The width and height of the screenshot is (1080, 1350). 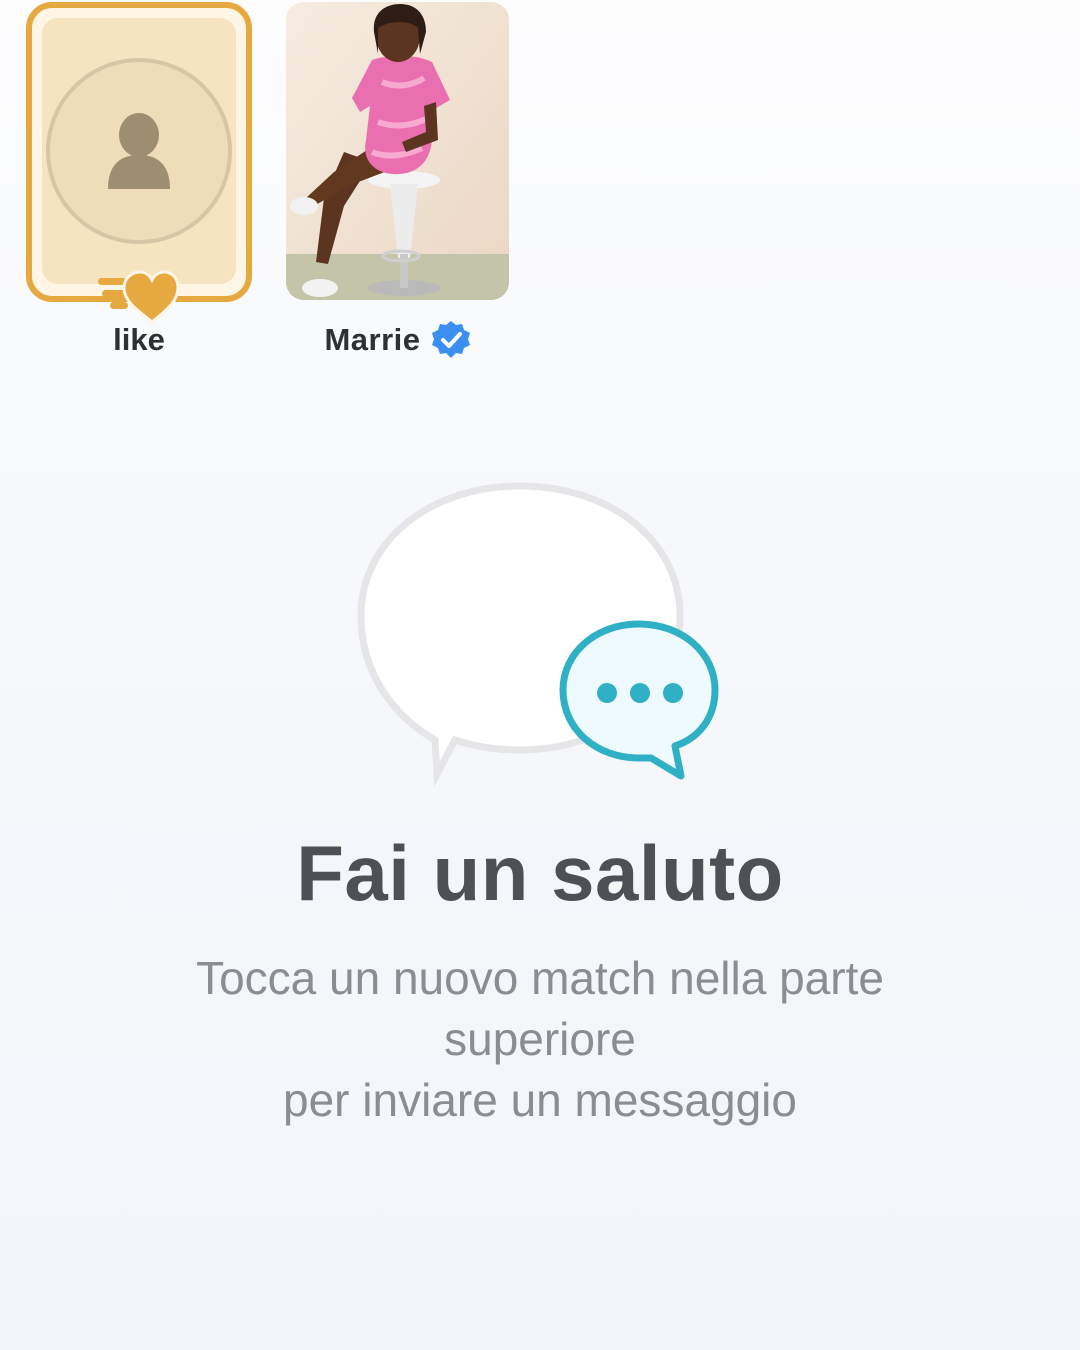 What do you see at coordinates (139, 297) in the screenshot?
I see `heart-icon` at bounding box center [139, 297].